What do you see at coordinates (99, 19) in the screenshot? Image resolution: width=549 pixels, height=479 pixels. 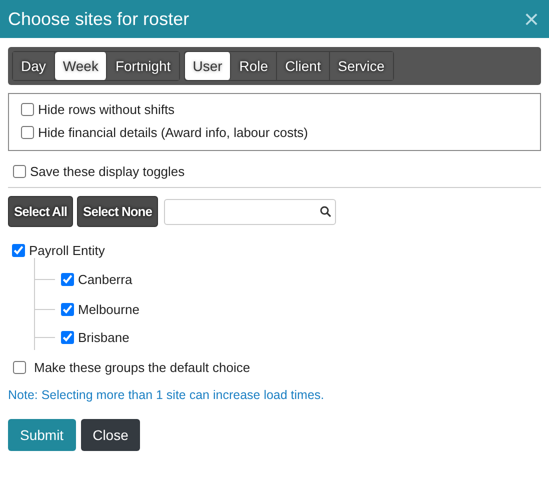 I see `dialog-title: Choose sites for roster` at bounding box center [99, 19].